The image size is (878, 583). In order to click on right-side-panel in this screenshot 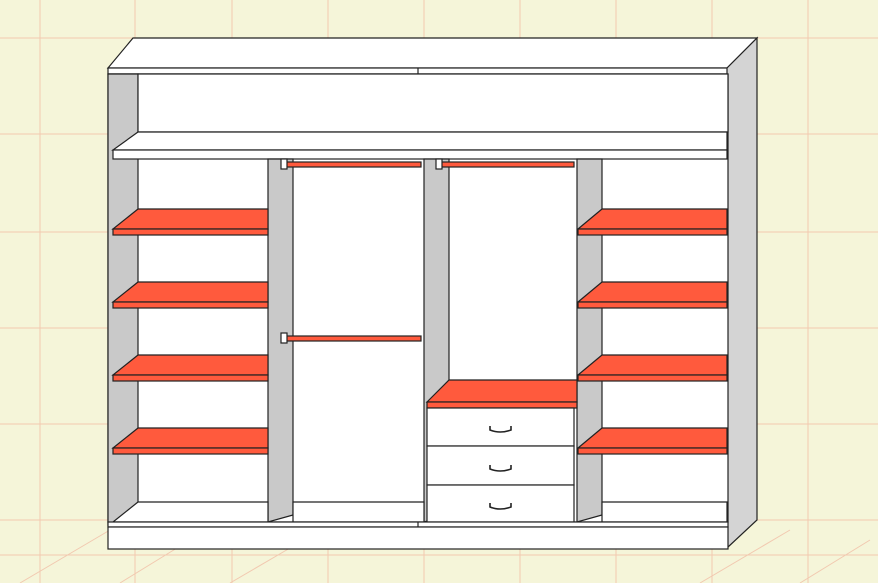, I will do `click(742, 293)`.